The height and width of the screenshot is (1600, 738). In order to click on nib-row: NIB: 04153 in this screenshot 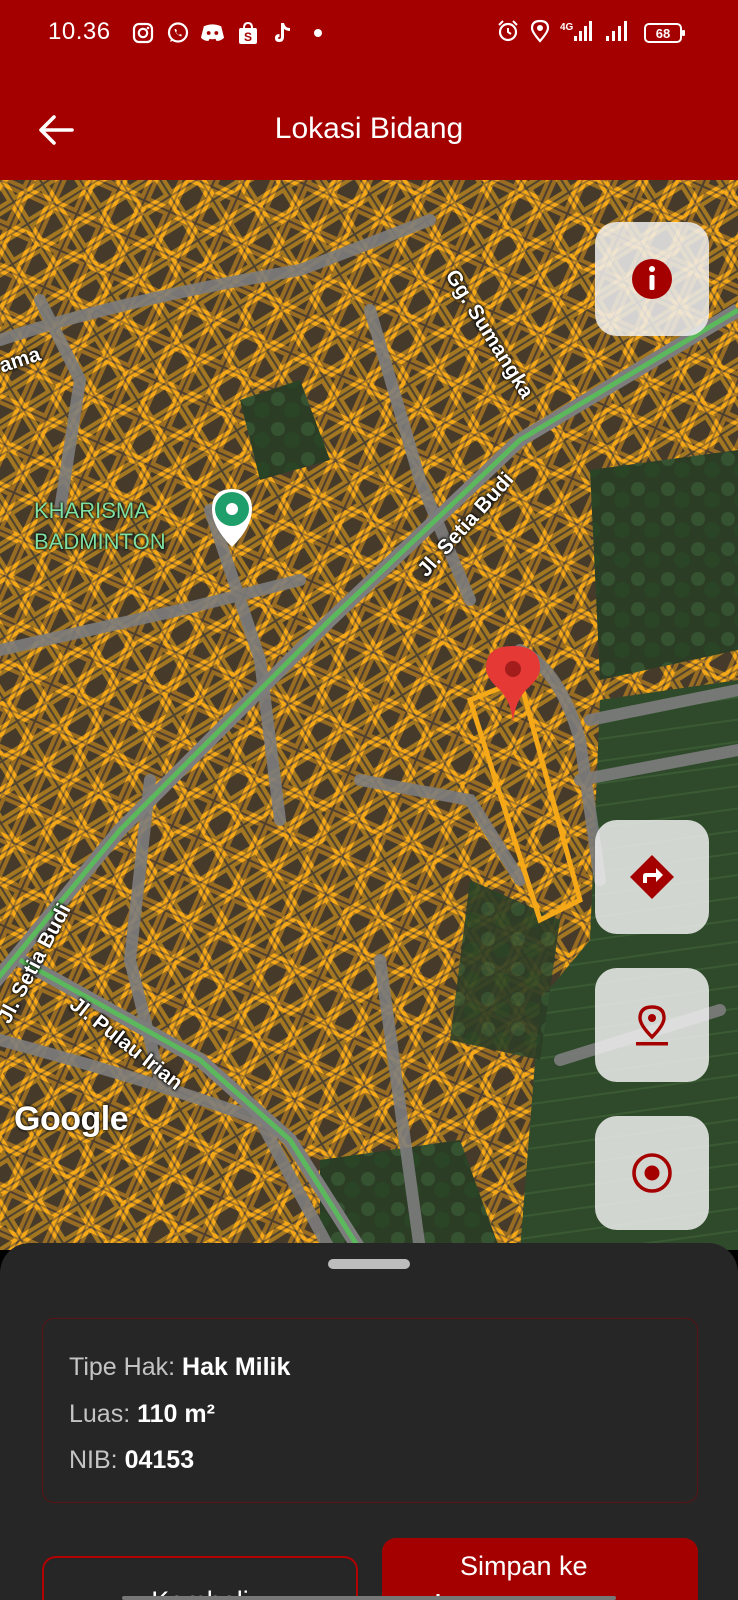, I will do `click(131, 1460)`.